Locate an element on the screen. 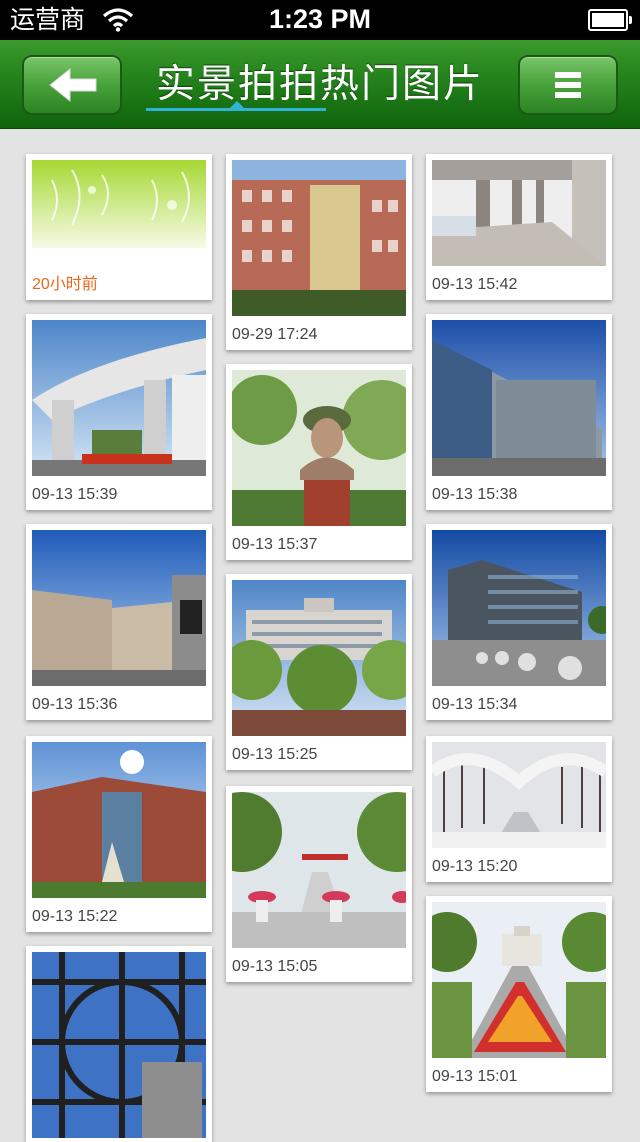 This screenshot has height=1142, width=640. photo-card is located at coordinates (119, 1044).